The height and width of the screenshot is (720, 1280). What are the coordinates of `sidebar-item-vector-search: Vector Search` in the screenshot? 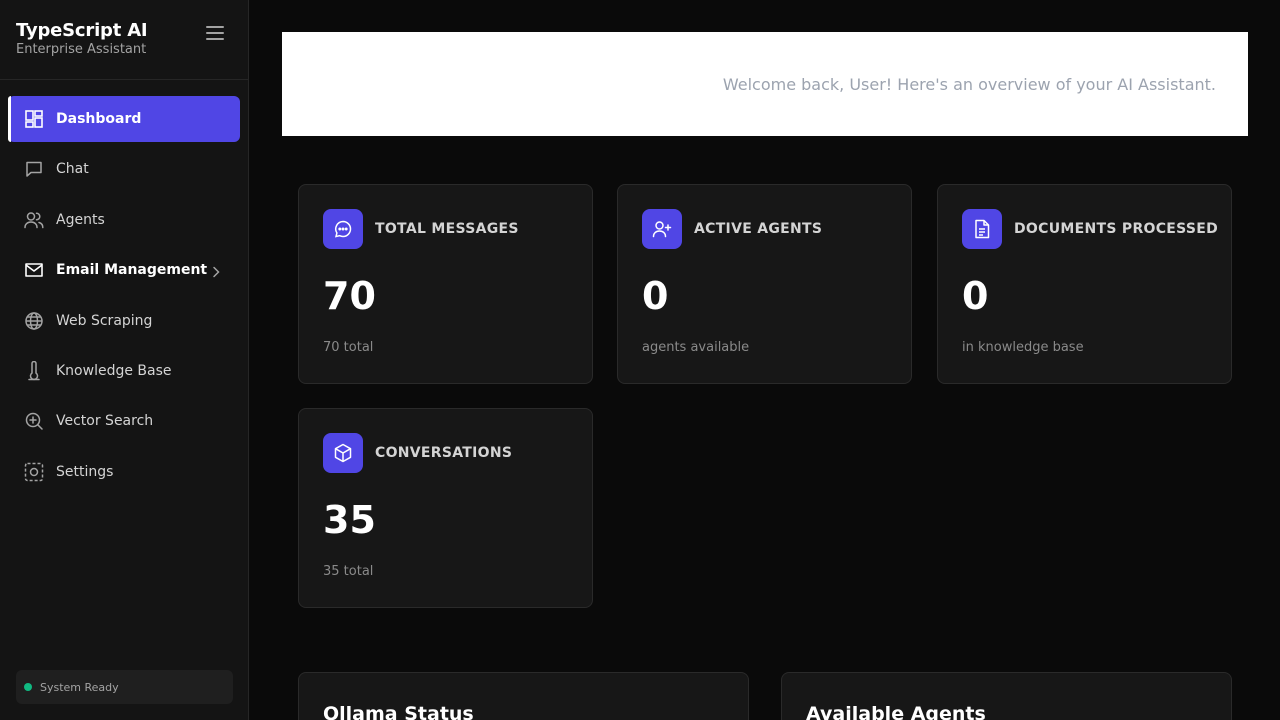 It's located at (124, 421).